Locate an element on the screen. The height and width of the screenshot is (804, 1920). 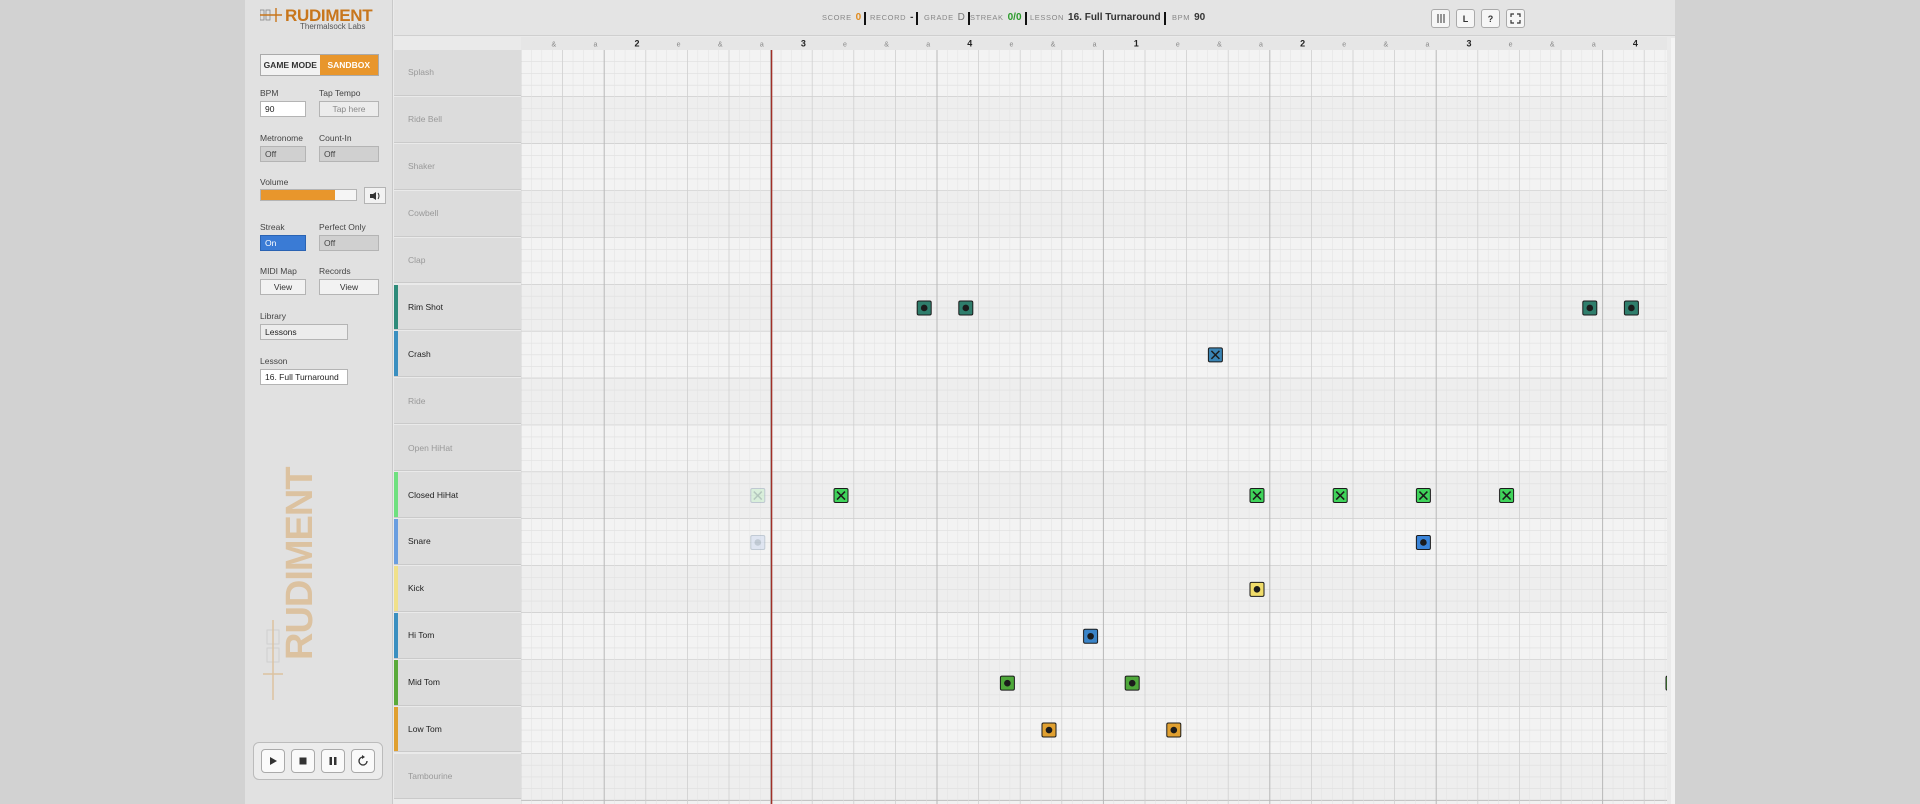
lane-label-cowbell: Cowbell is located at coordinates (457, 213).